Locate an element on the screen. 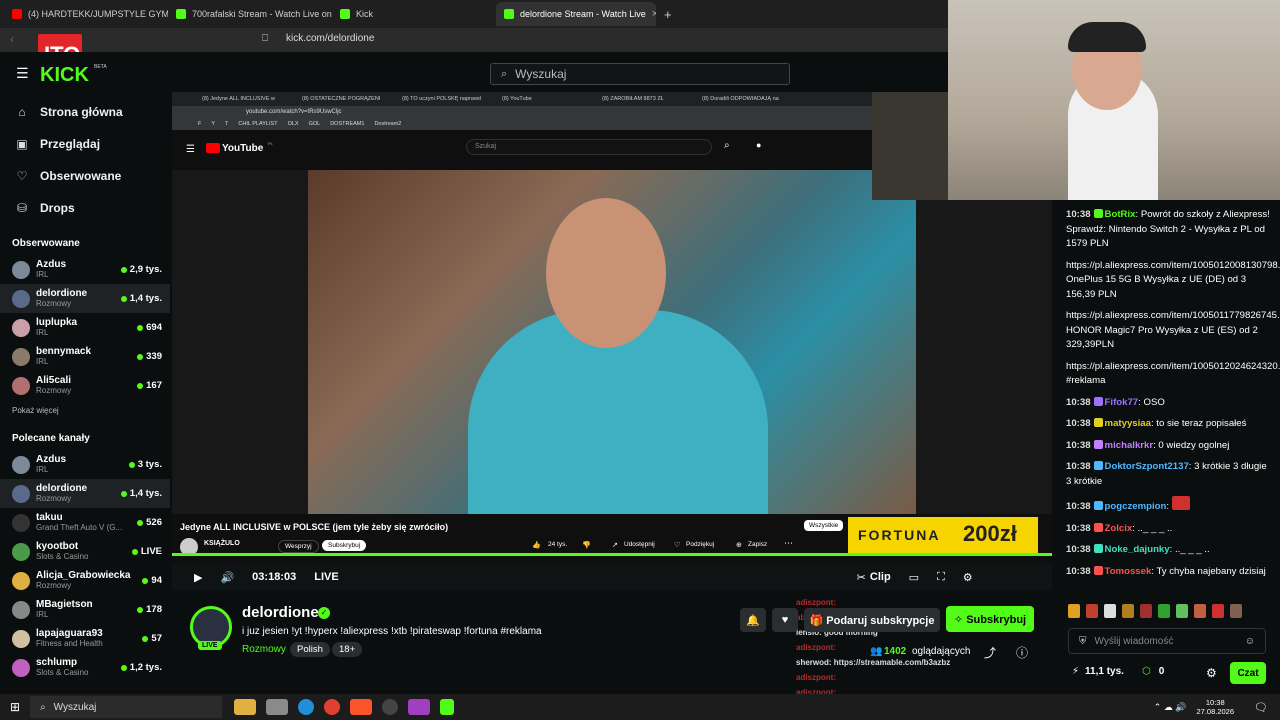 The image size is (1280, 720). menu-icon: ☰ is located at coordinates (22, 73).